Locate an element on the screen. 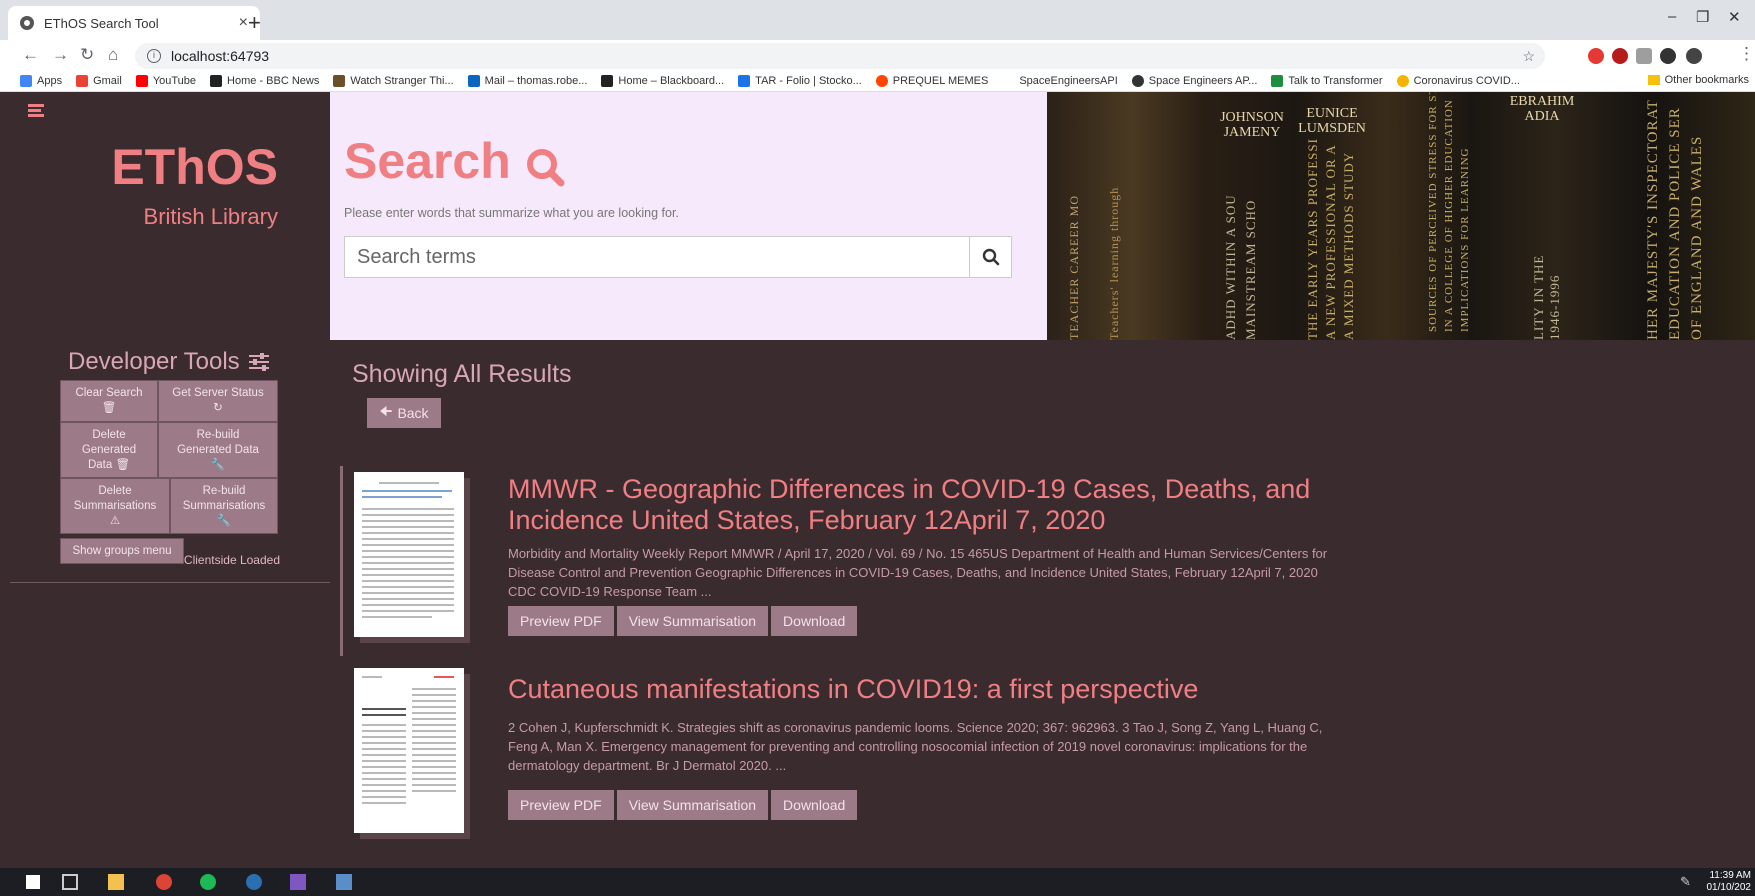  bookmark-item: Apps is located at coordinates (41, 80).